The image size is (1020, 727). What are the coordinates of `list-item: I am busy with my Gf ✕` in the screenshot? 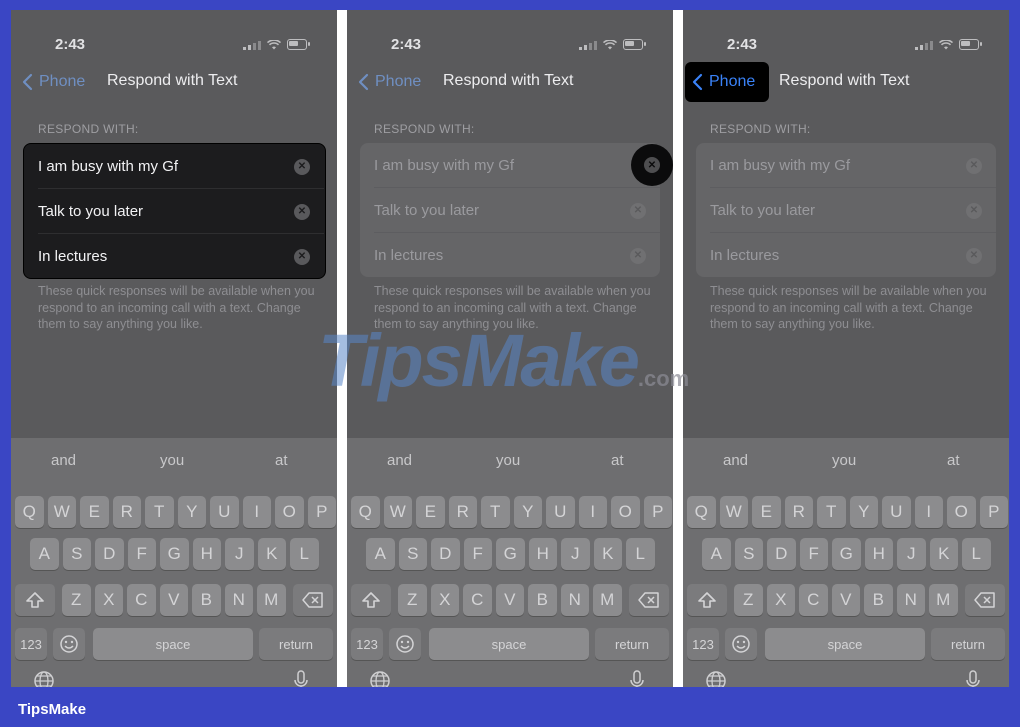 It's located at (523, 165).